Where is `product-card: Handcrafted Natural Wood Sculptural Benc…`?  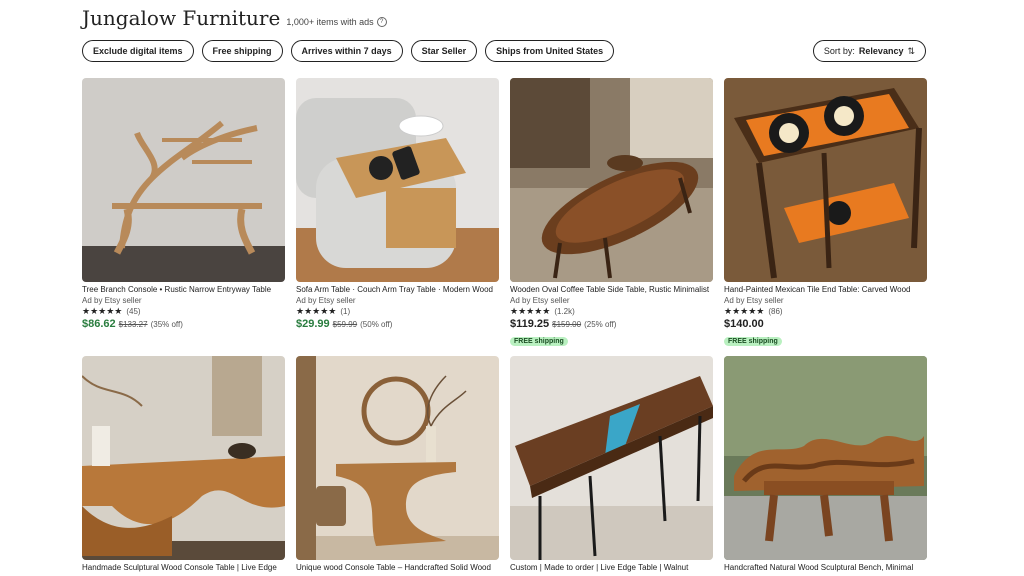
product-card: Handcrafted Natural Wood Sculptural Benc… is located at coordinates (825, 464).